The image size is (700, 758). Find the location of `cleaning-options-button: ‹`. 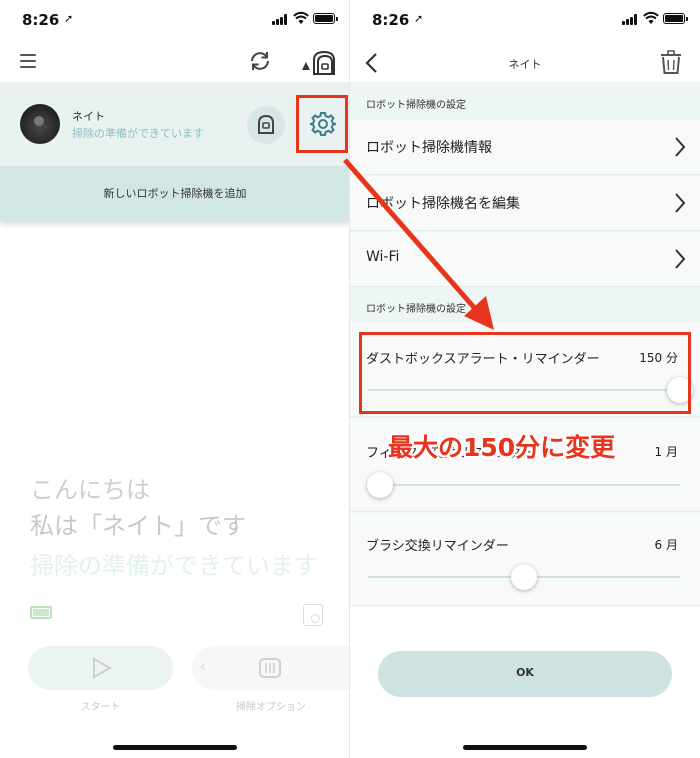

cleaning-options-button: ‹ is located at coordinates (271, 668).